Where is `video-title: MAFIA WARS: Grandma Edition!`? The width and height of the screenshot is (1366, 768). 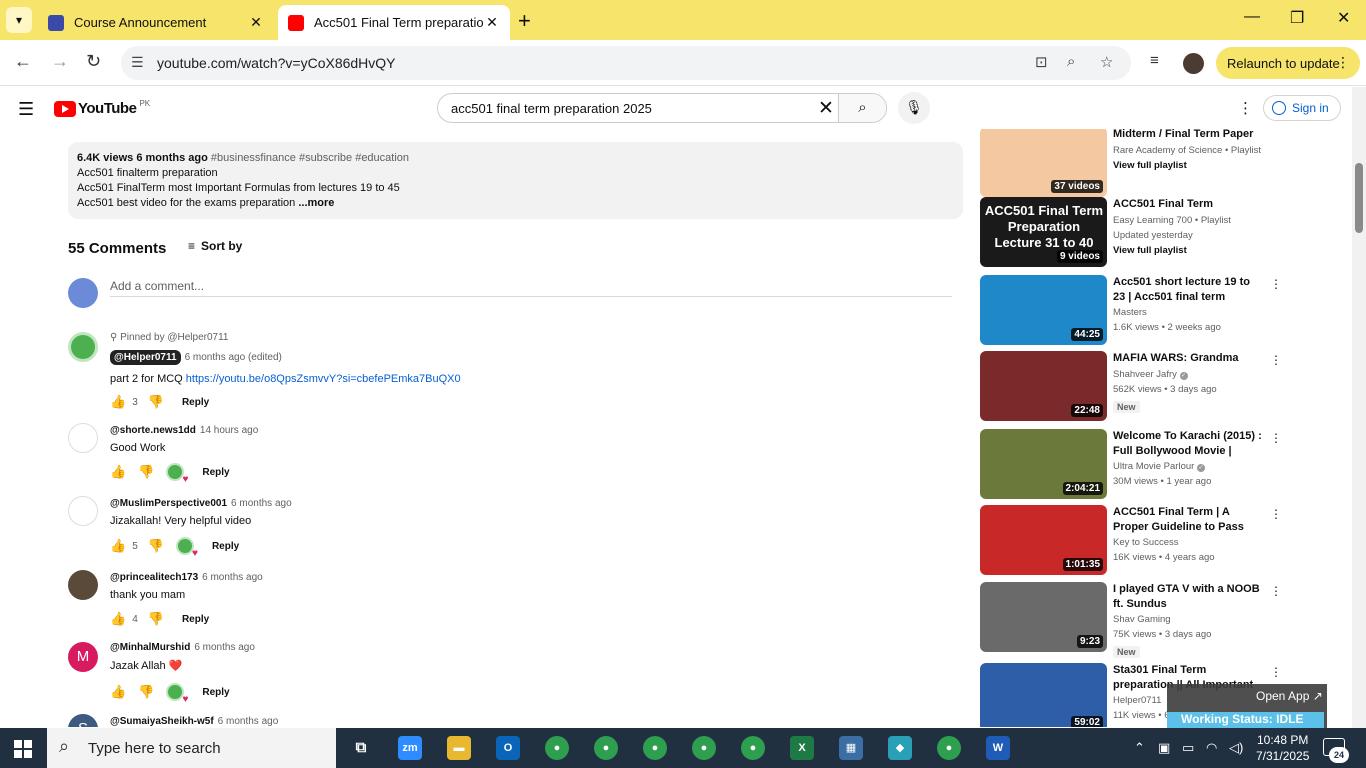
video-title: MAFIA WARS: Grandma Edition! is located at coordinates (1188, 359).